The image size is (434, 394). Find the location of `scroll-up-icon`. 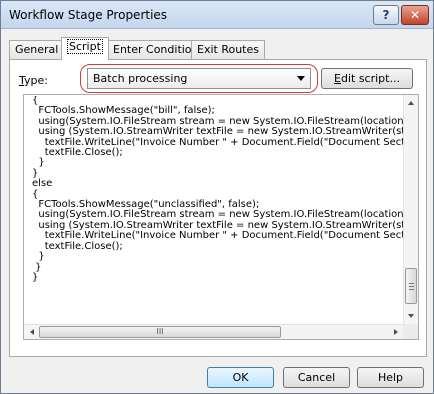

scroll-up-icon is located at coordinates (411, 103).